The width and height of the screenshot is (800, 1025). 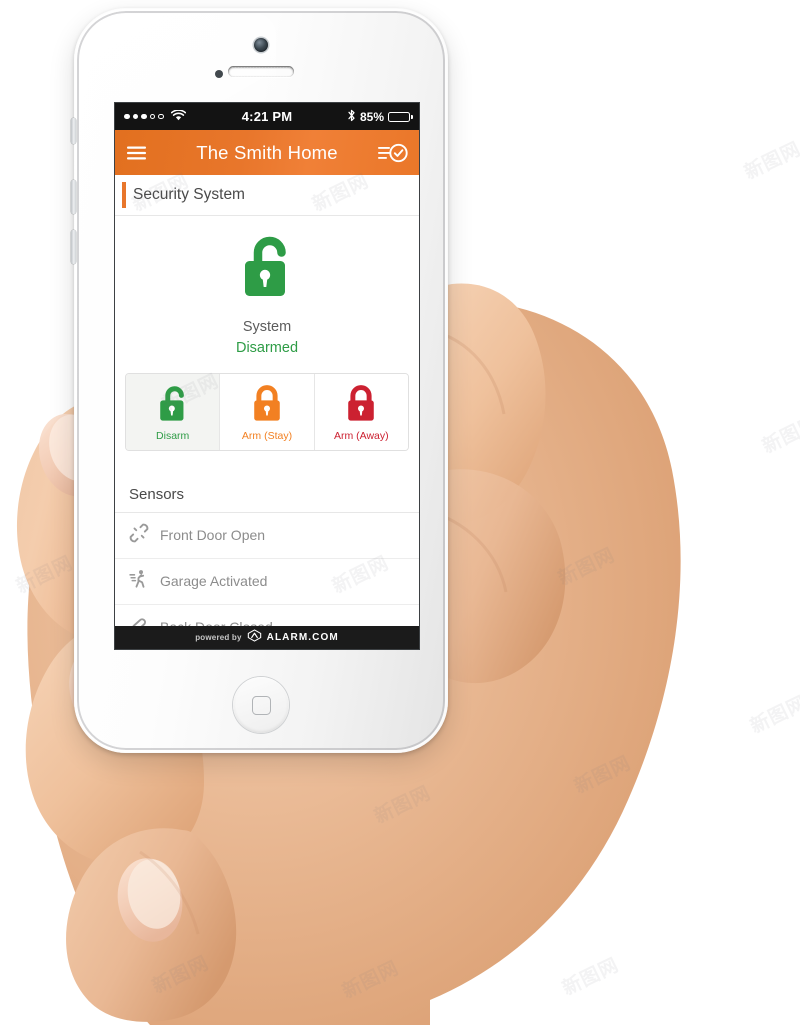 I want to click on arm-stay-button: Arm (Stay), so click(x=267, y=412).